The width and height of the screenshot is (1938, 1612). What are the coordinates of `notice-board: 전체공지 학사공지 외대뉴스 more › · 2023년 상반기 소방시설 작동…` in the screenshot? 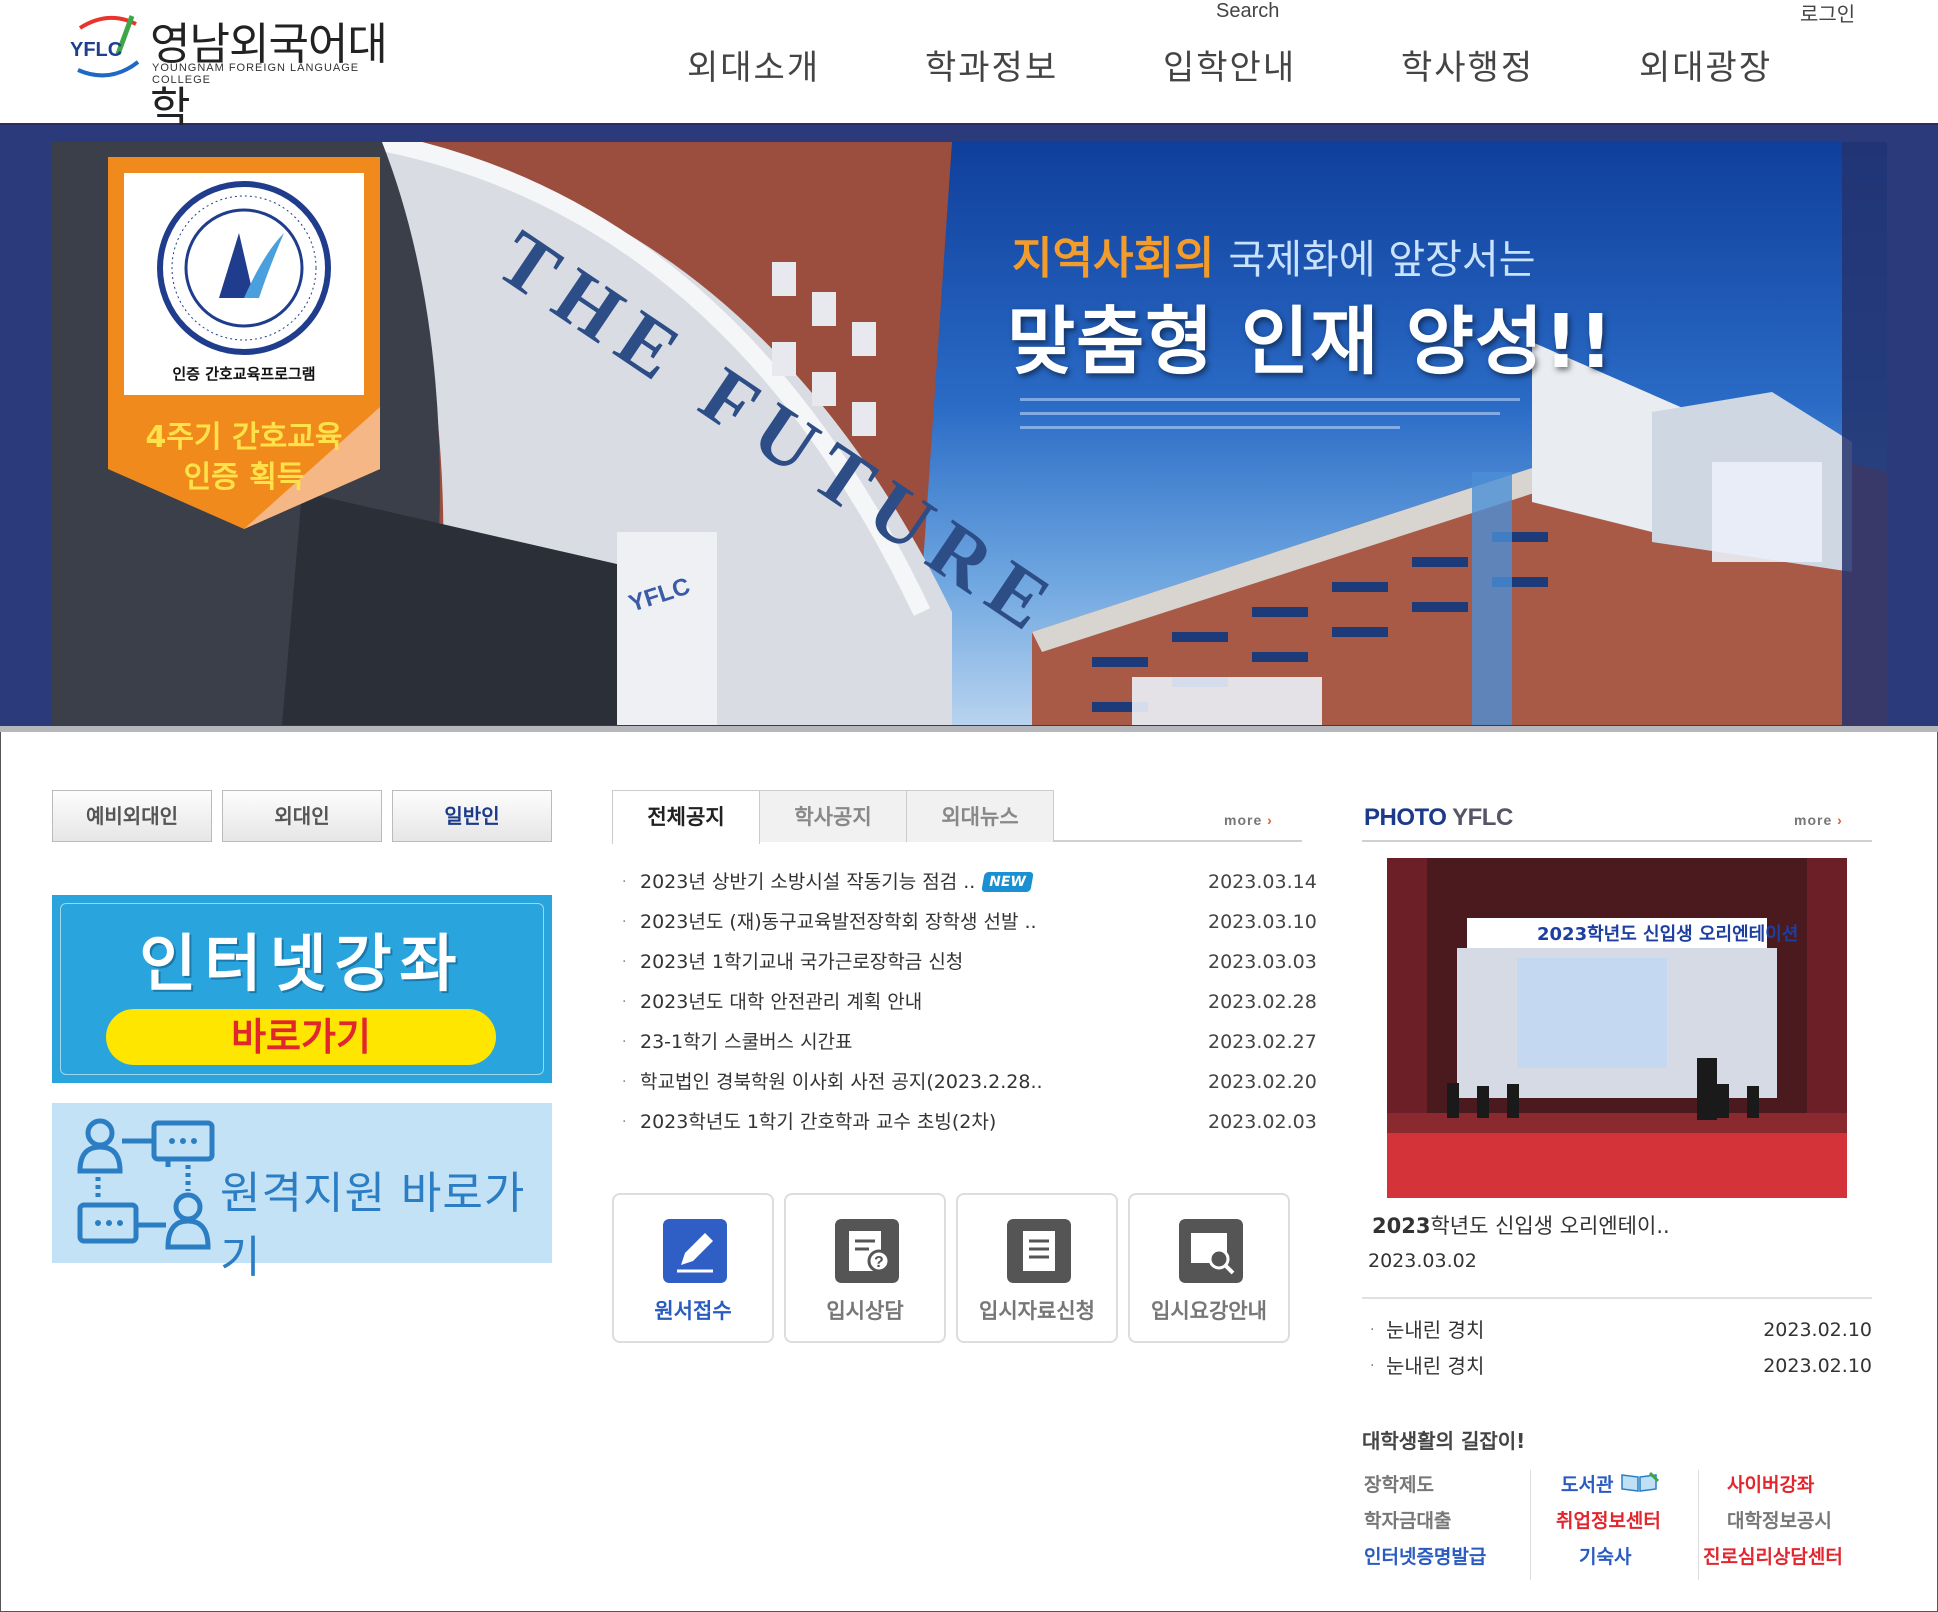 It's located at (964, 961).